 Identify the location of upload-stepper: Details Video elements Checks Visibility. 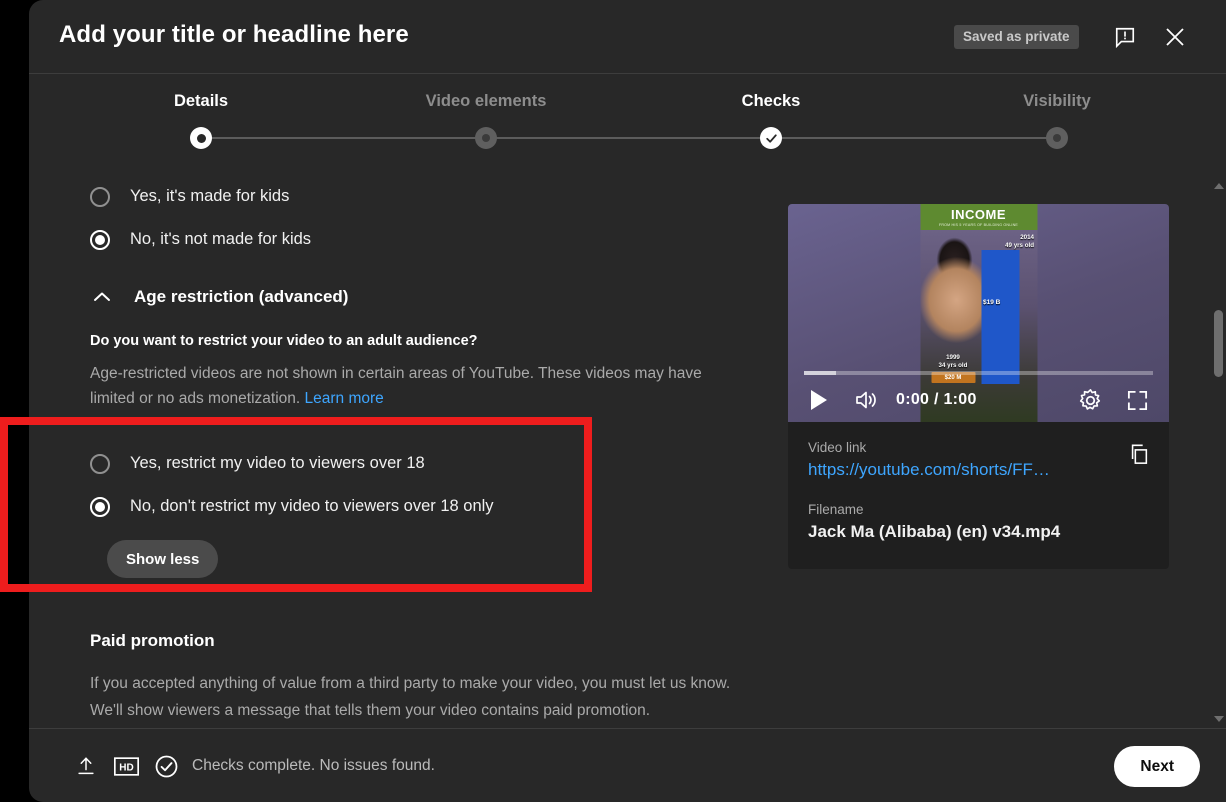
(627, 124).